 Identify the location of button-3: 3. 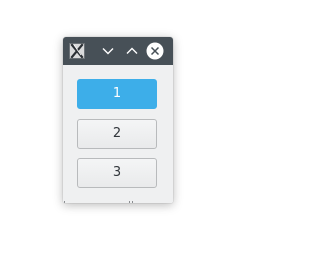
(117, 173).